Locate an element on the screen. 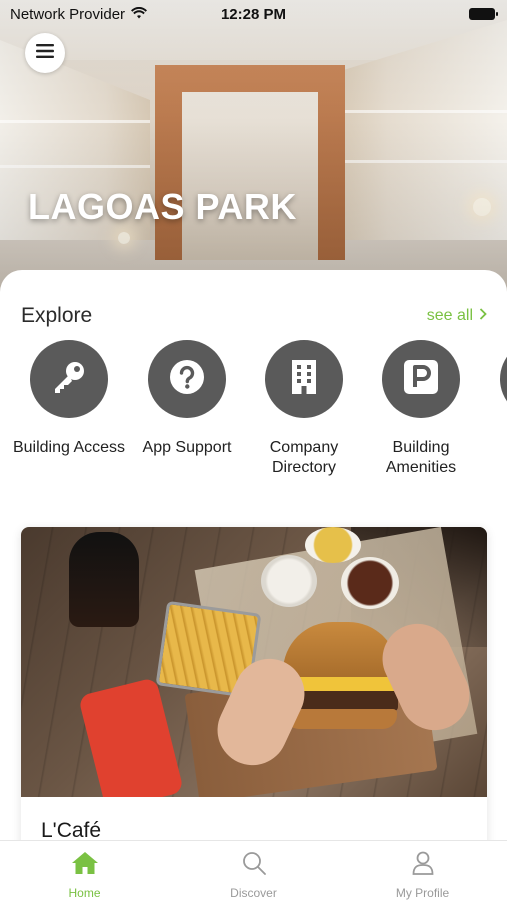  tile-label: Building Amenities is located at coordinates (421, 457).